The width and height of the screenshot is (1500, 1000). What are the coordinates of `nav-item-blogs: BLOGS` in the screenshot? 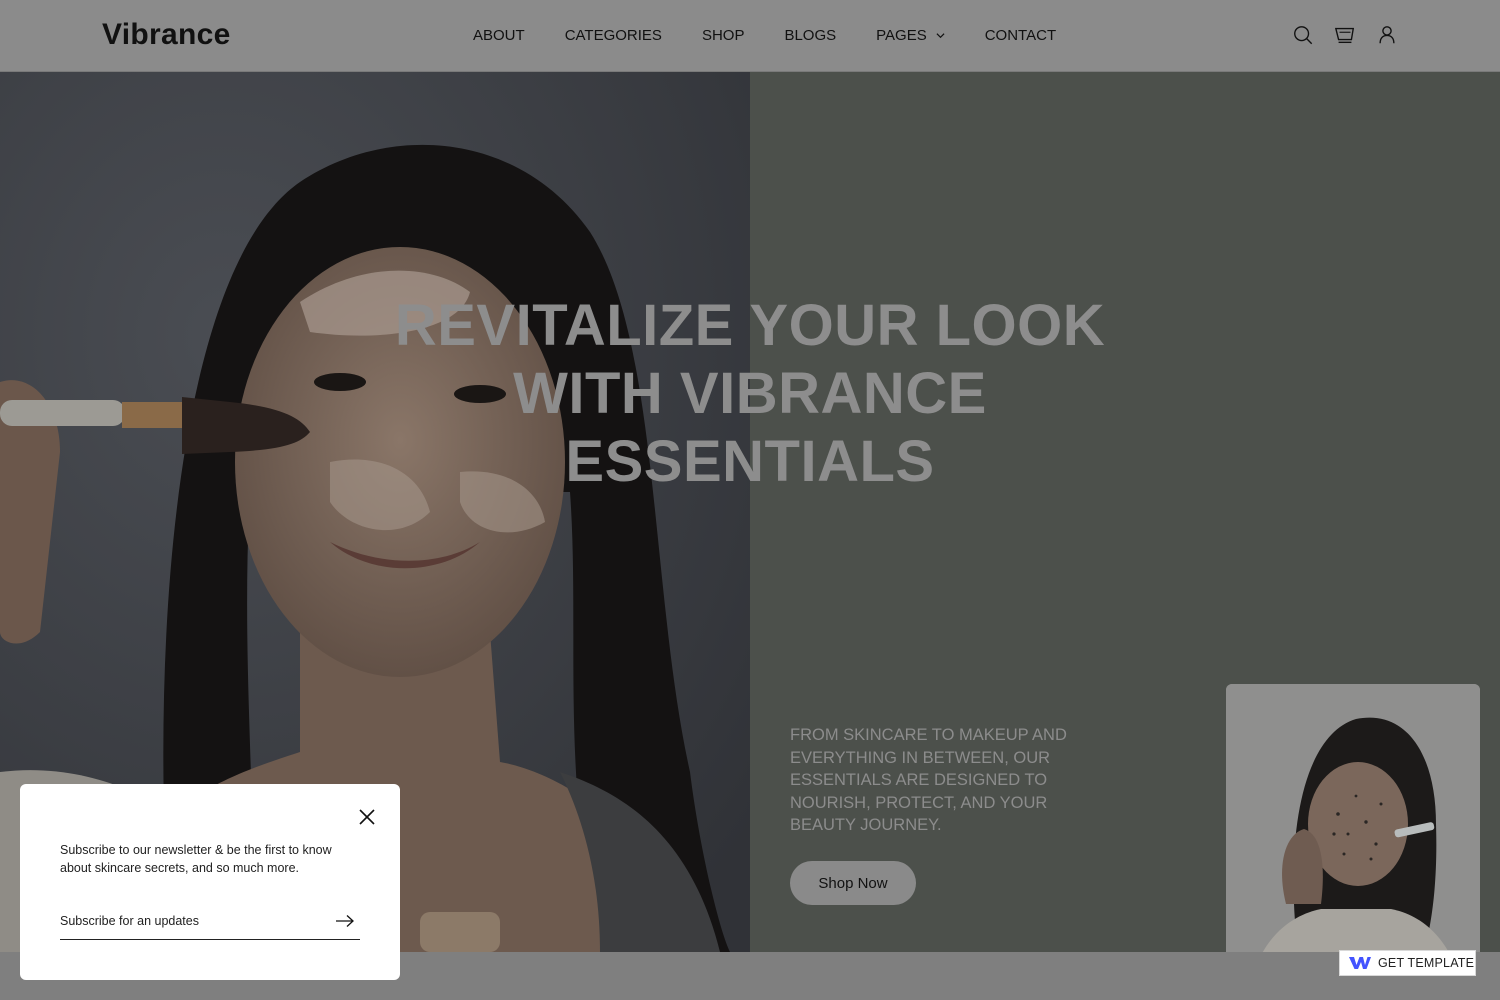 It's located at (810, 35).